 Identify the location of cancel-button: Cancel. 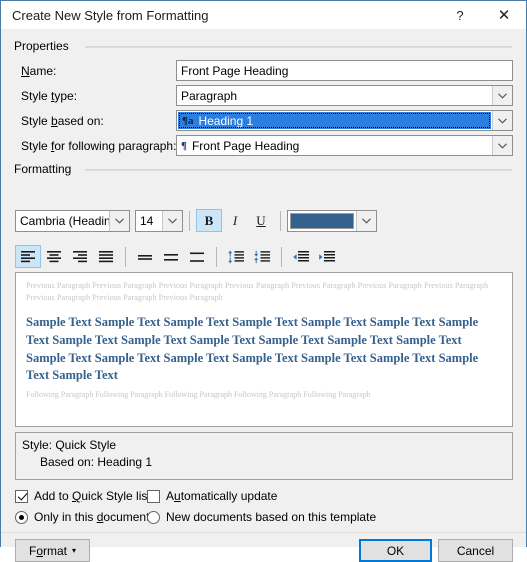
(475, 550).